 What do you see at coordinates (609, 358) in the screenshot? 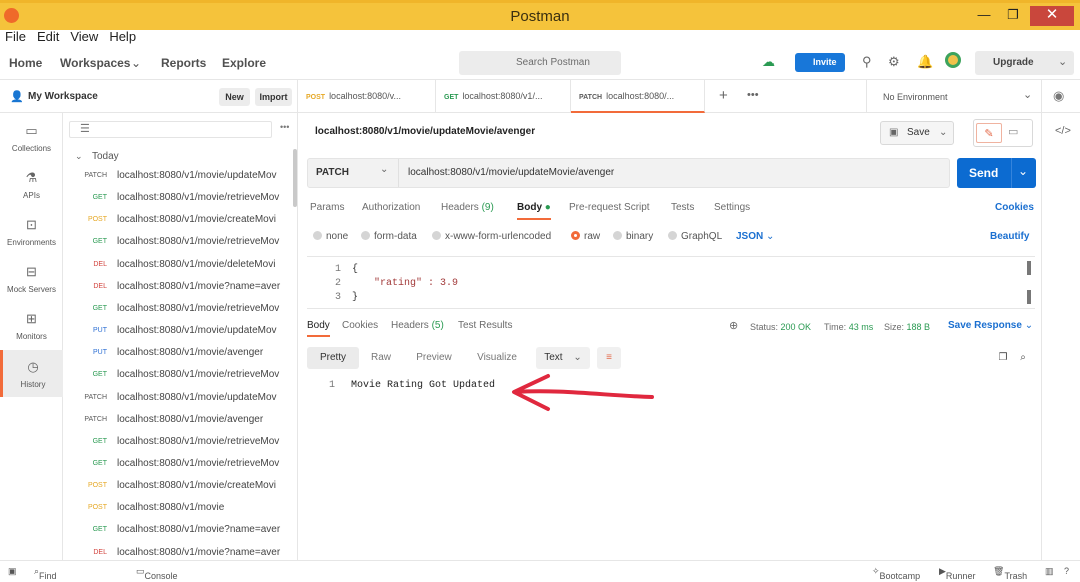
I see `wrap-lines-icon: ≡` at bounding box center [609, 358].